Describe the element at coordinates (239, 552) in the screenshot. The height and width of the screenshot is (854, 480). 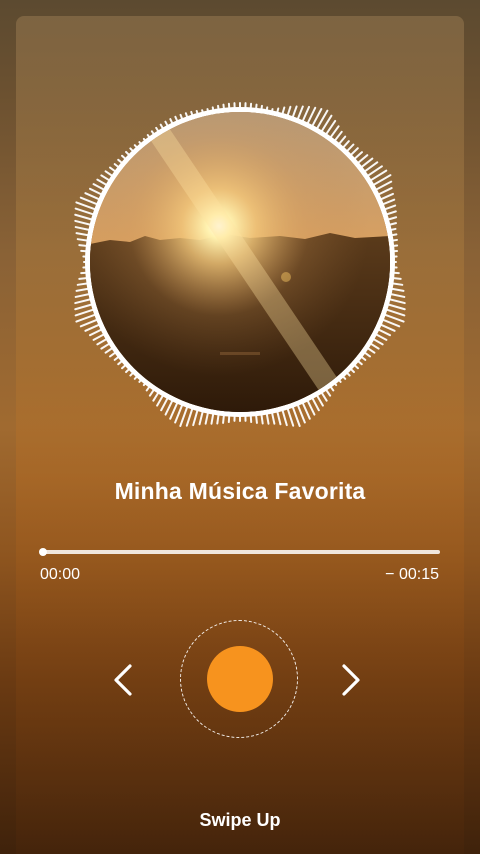
I see `progress-bar` at that location.